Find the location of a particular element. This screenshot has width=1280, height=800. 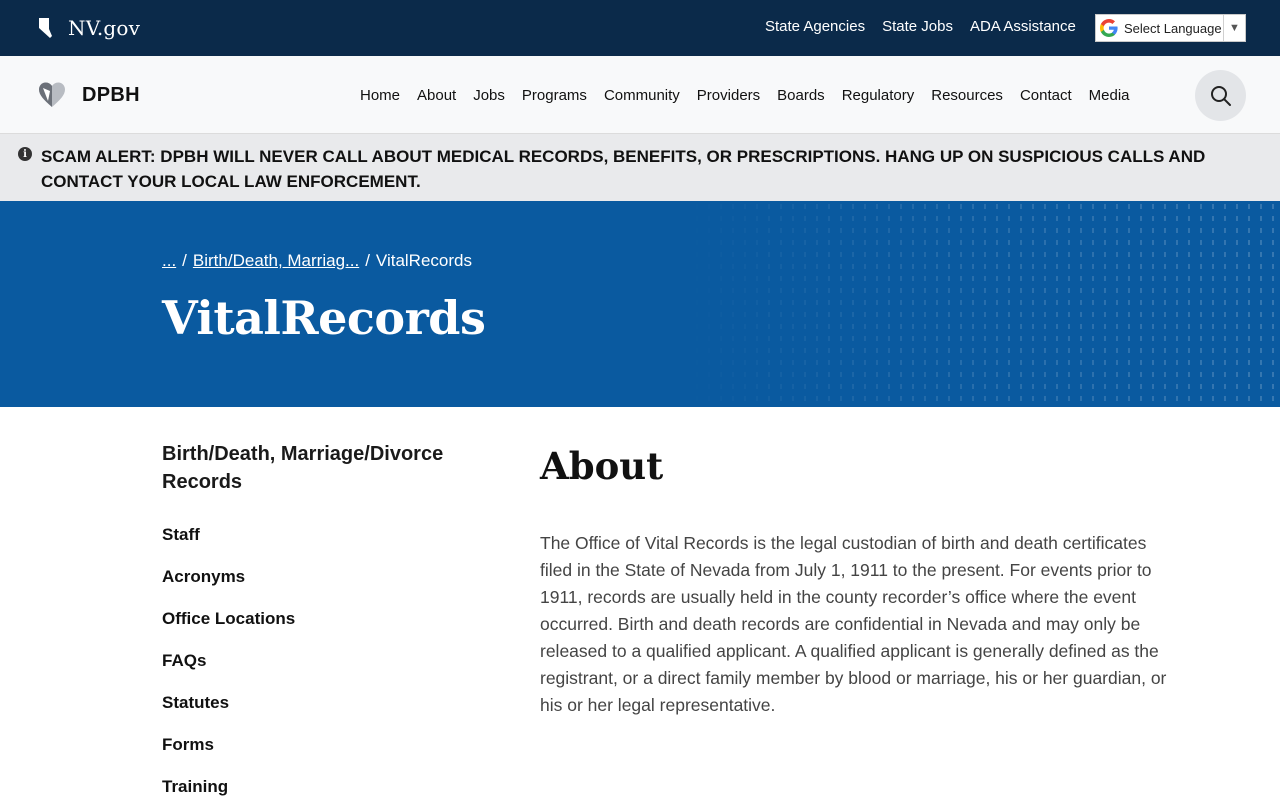

nvgov-brand-text: NV.gov is located at coordinates (104, 28).